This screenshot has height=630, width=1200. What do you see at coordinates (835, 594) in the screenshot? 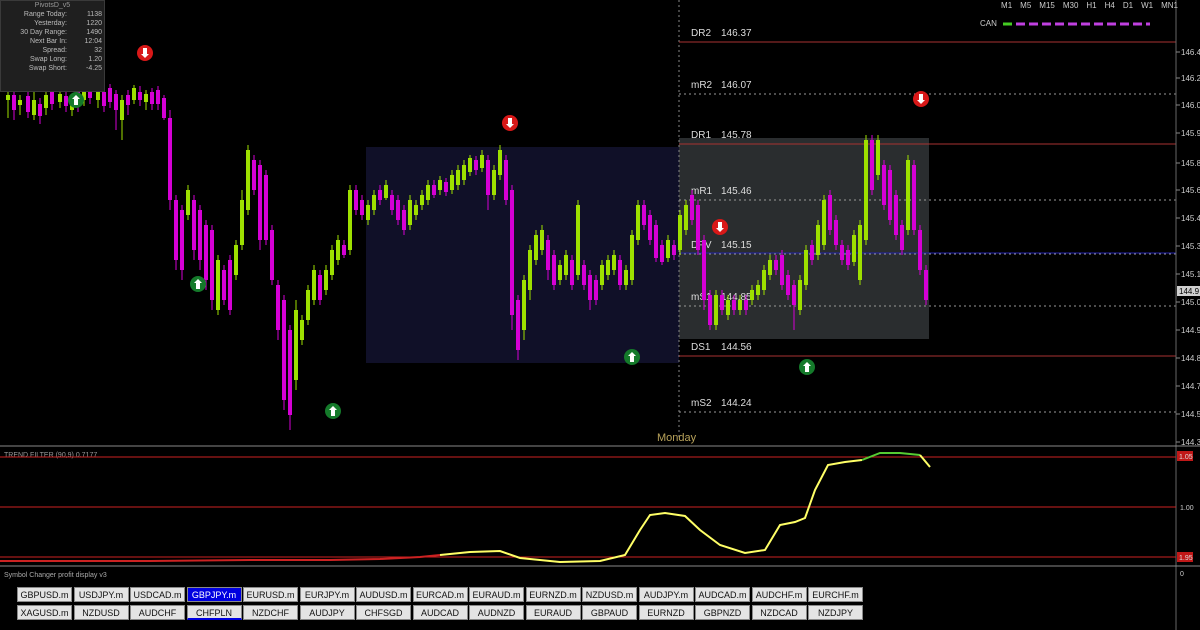
I see `symbol-button-eurchf-m: EURCHF.m` at bounding box center [835, 594].